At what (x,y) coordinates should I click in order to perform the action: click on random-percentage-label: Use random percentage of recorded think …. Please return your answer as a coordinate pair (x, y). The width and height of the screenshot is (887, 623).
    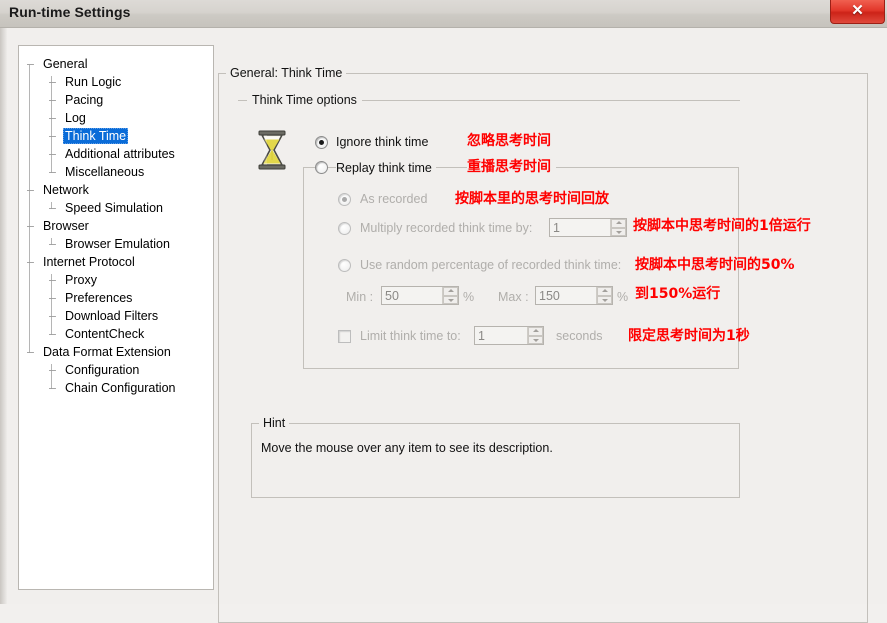
    Looking at the image, I should click on (491, 265).